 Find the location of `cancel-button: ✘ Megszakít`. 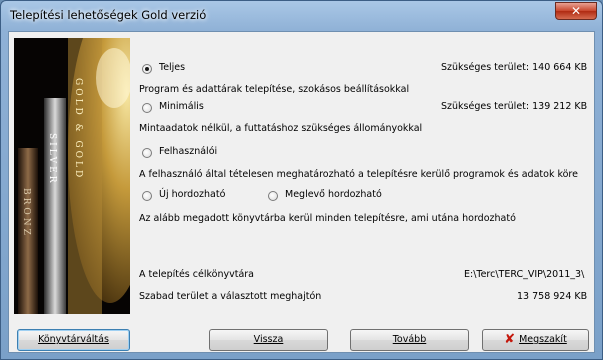

cancel-button: ✘ Megszakít is located at coordinates (535, 340).